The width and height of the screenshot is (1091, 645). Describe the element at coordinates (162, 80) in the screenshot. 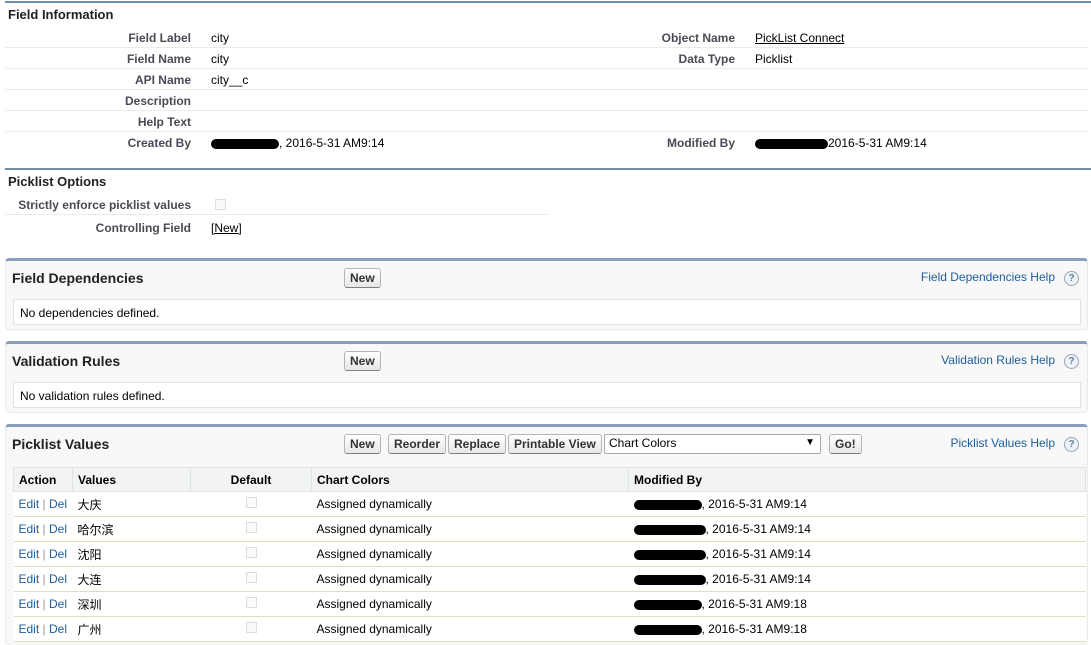

I see `api-name-label: API Name` at that location.